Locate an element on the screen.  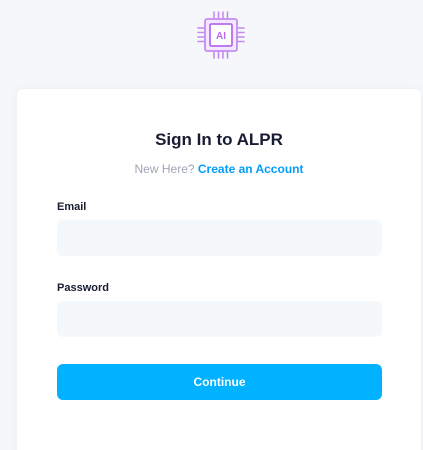
logo-text: AI is located at coordinates (221, 36).